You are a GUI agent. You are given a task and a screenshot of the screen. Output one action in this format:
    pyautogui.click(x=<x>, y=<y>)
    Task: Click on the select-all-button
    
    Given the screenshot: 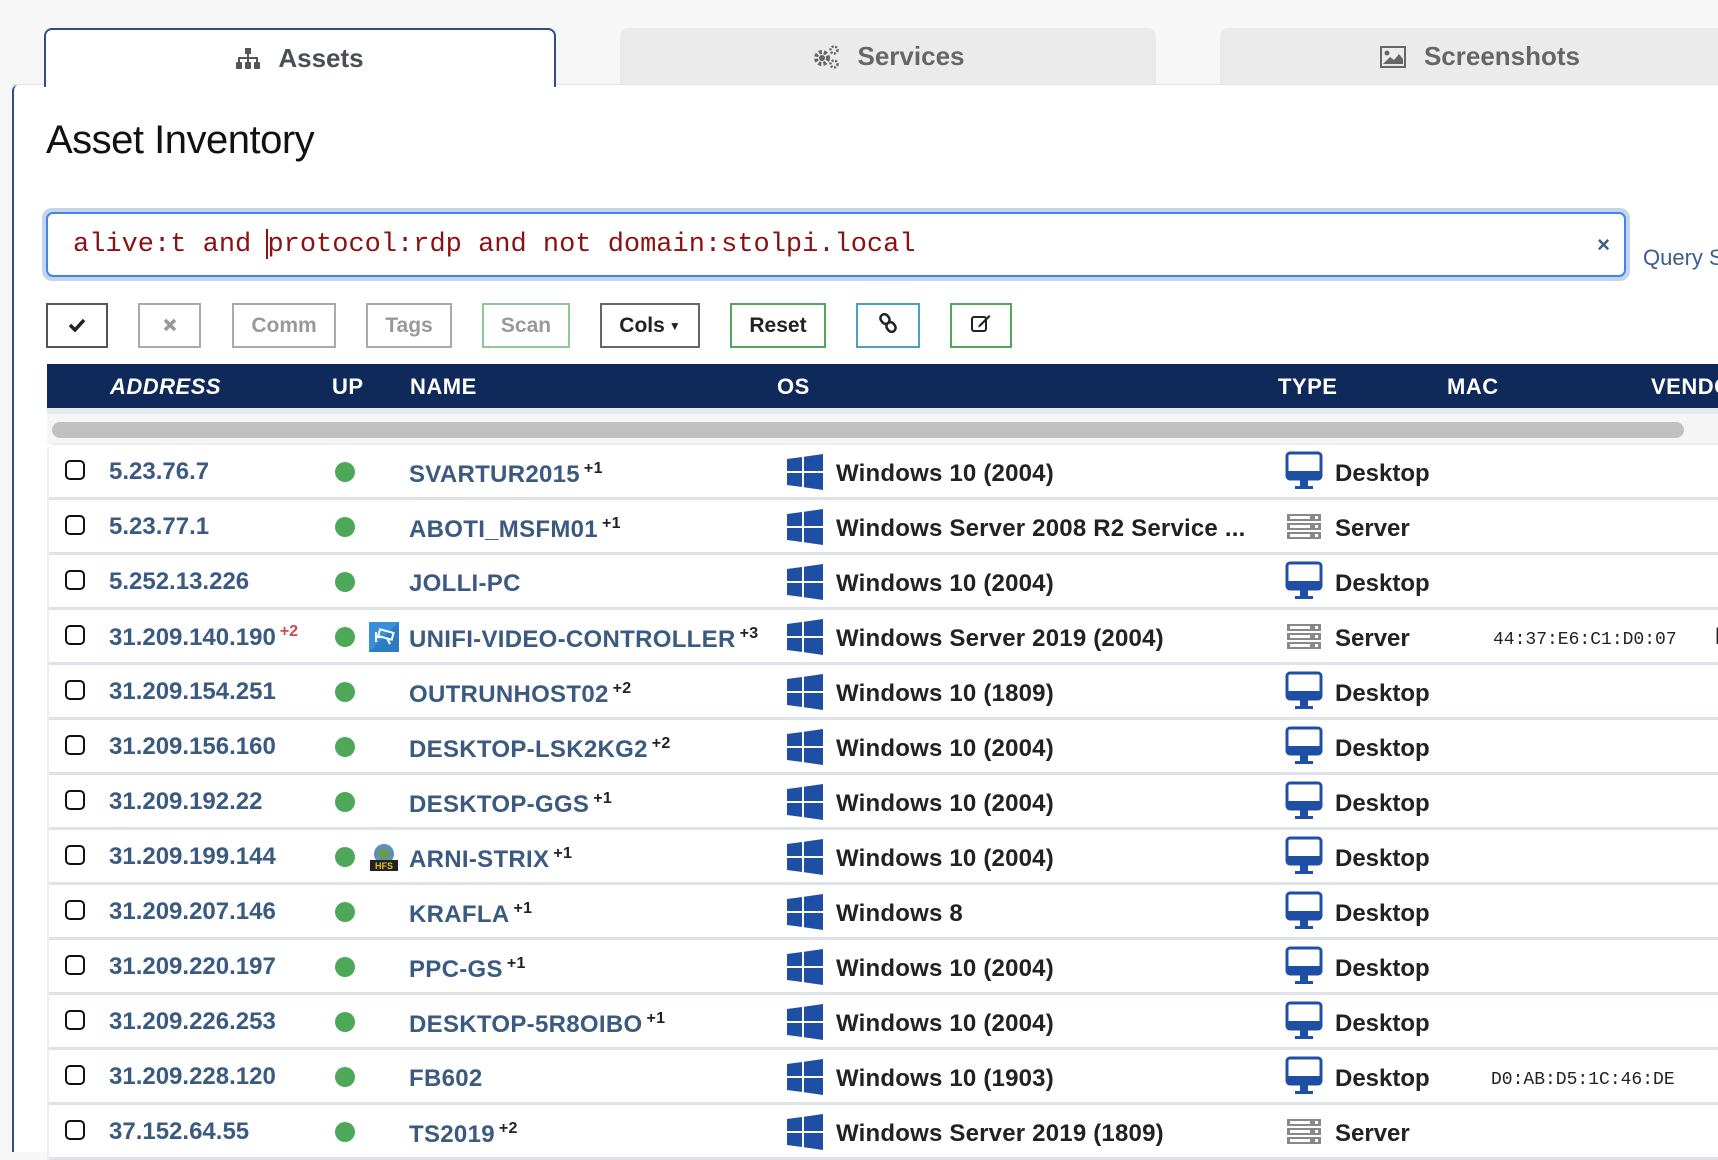 What is the action you would take?
    pyautogui.click(x=77, y=325)
    